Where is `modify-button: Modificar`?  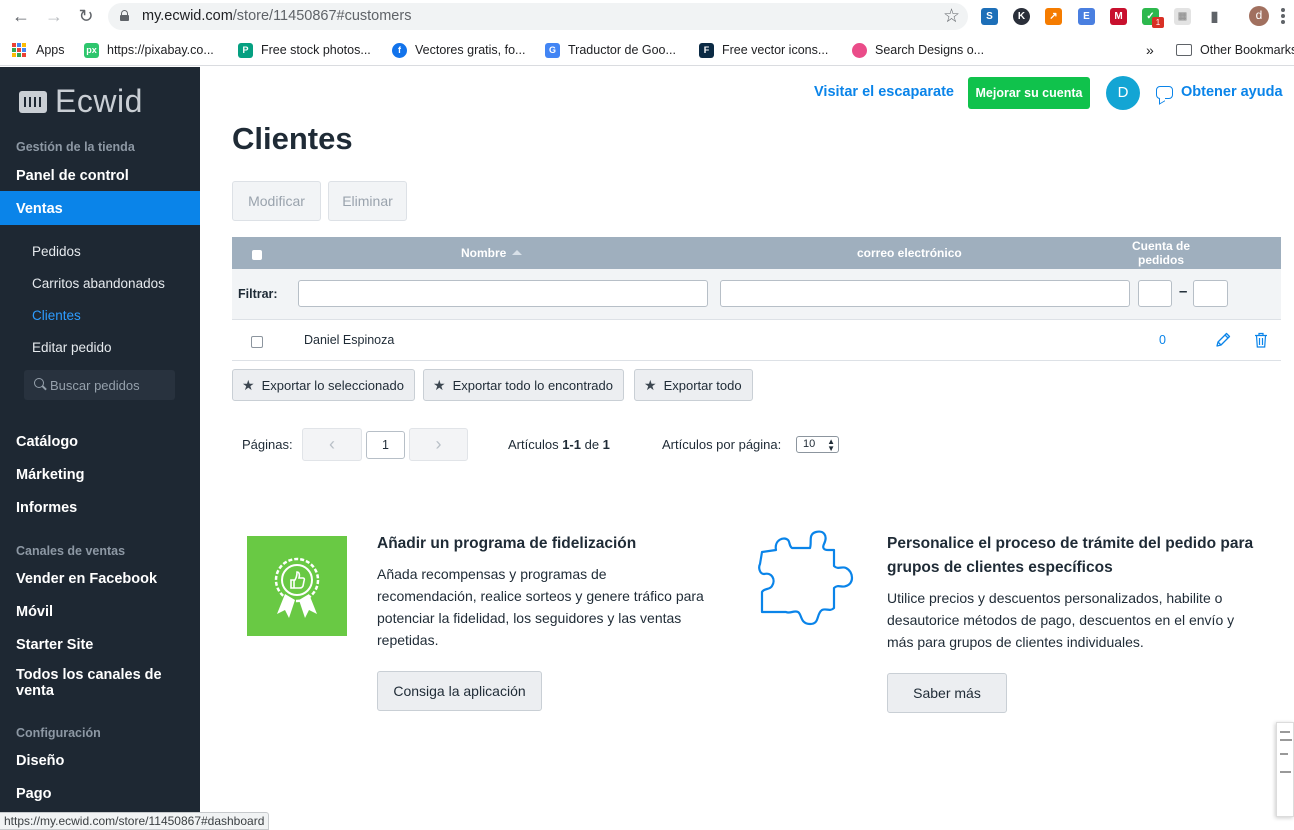
modify-button: Modificar is located at coordinates (276, 201).